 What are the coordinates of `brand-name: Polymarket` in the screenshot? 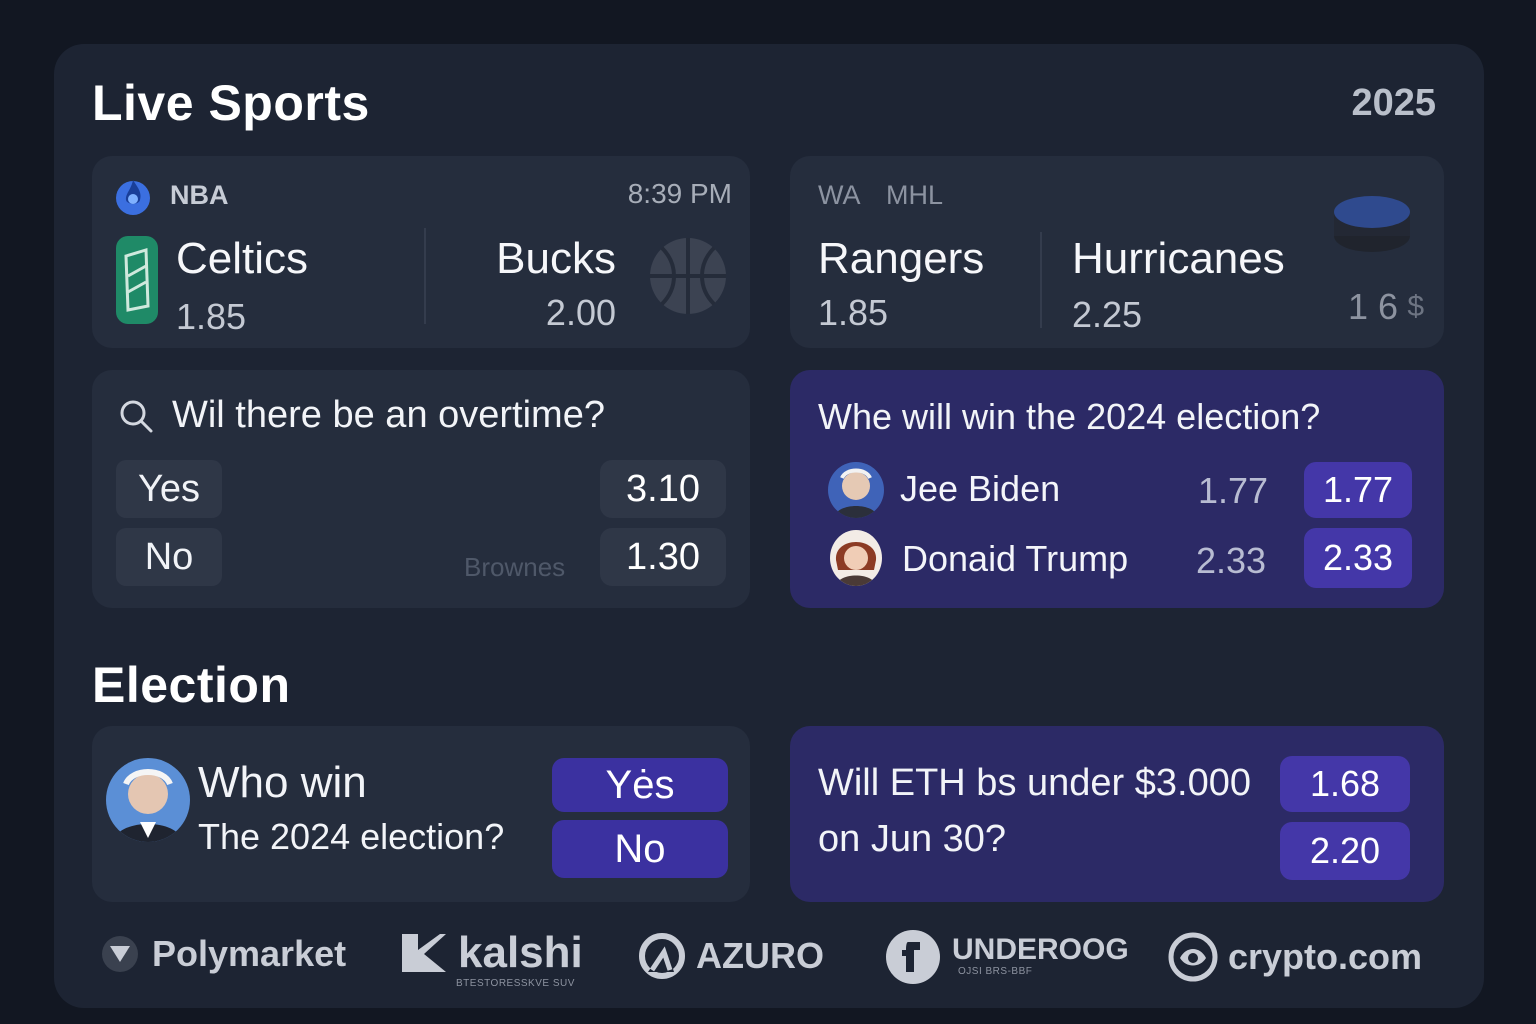 It's located at (249, 953).